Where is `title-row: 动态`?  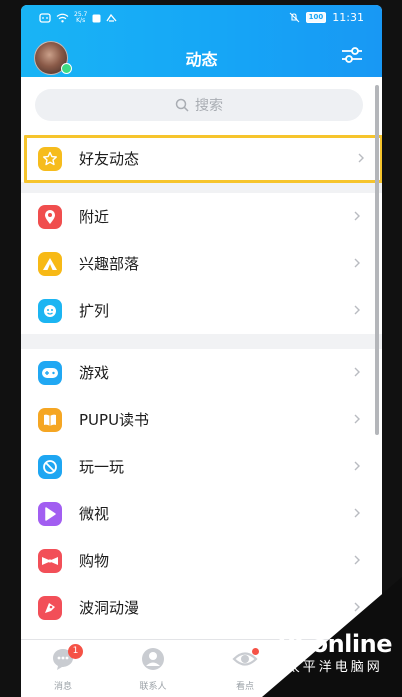
title-row: 动态 is located at coordinates (201, 55).